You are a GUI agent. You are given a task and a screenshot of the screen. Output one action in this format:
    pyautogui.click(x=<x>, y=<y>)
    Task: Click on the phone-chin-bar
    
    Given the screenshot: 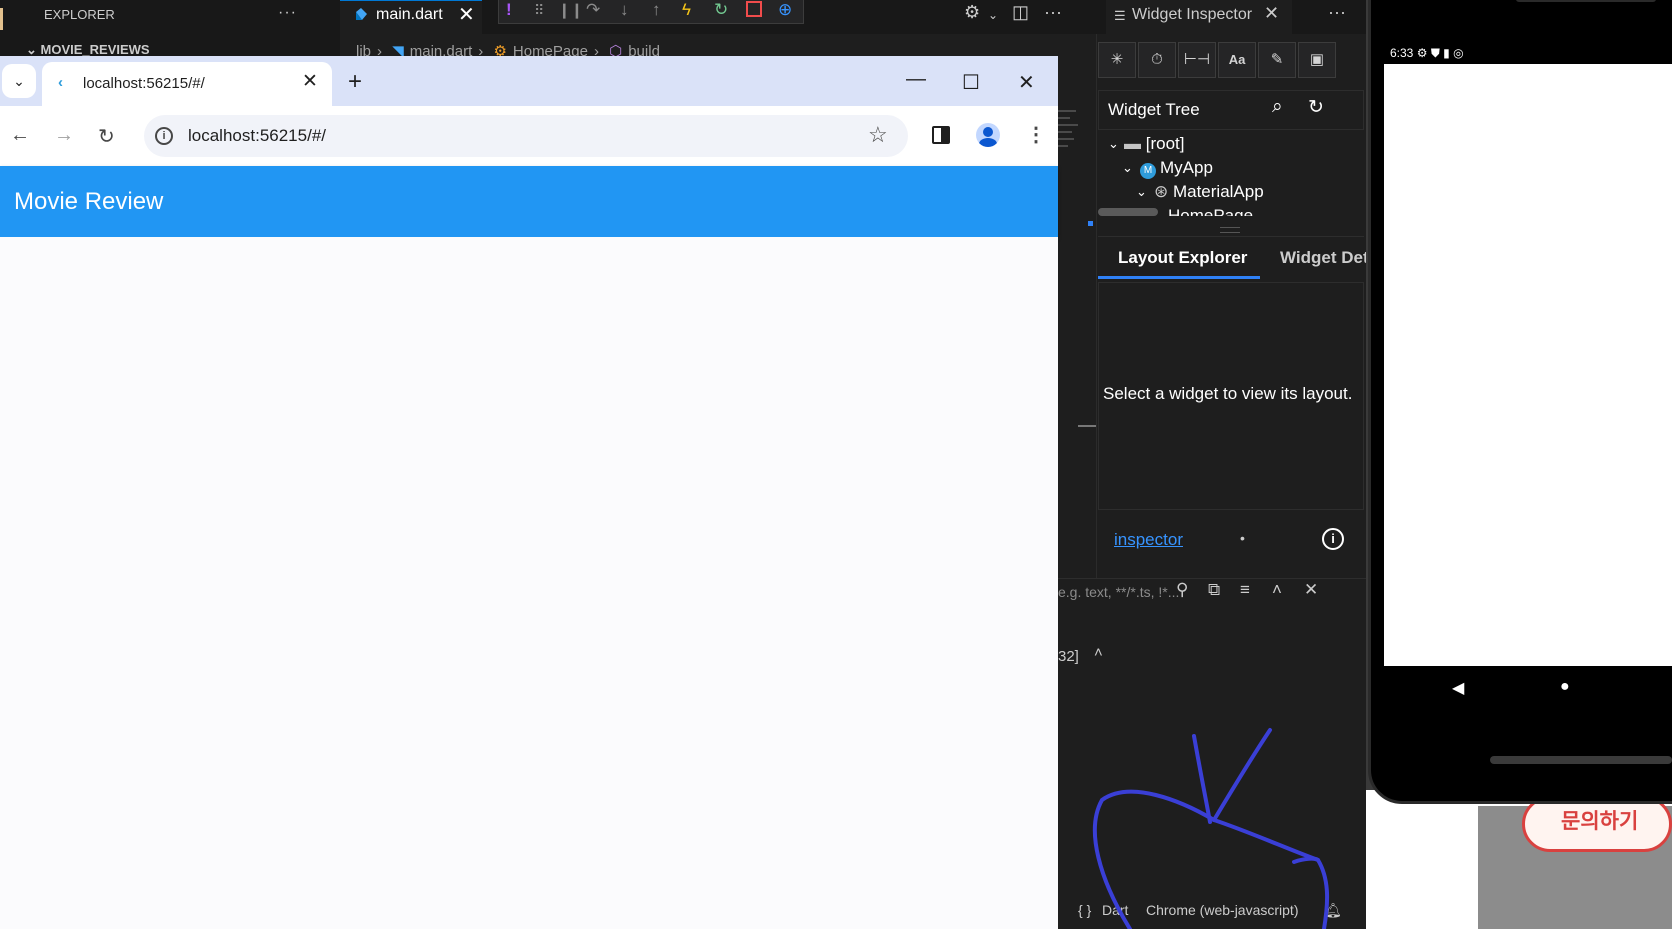 What is the action you would take?
    pyautogui.click(x=1581, y=760)
    